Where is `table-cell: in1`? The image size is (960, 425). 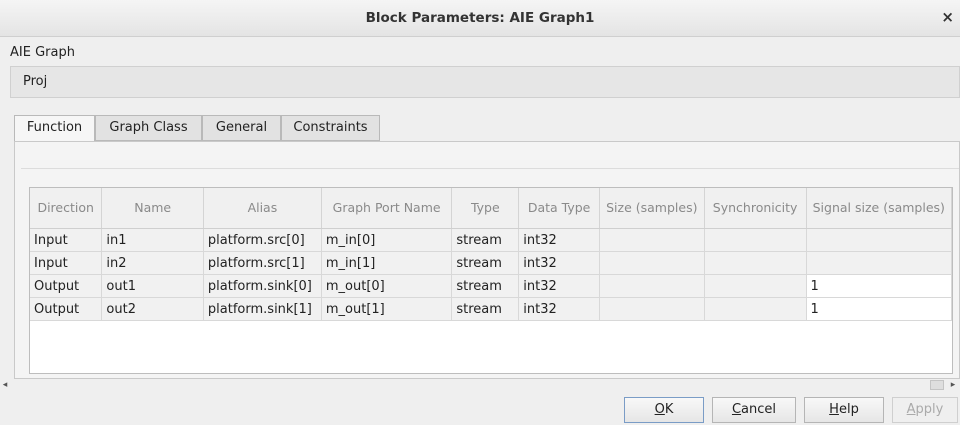 table-cell: in1 is located at coordinates (152, 240).